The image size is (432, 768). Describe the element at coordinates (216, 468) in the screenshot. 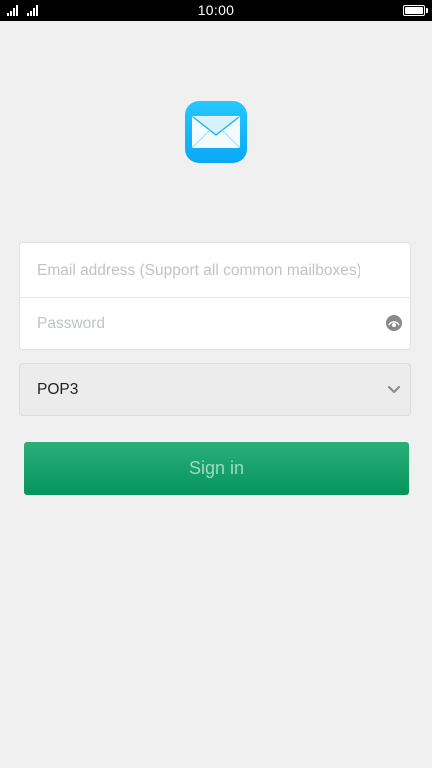

I see `sign-in-button: Sign in` at that location.